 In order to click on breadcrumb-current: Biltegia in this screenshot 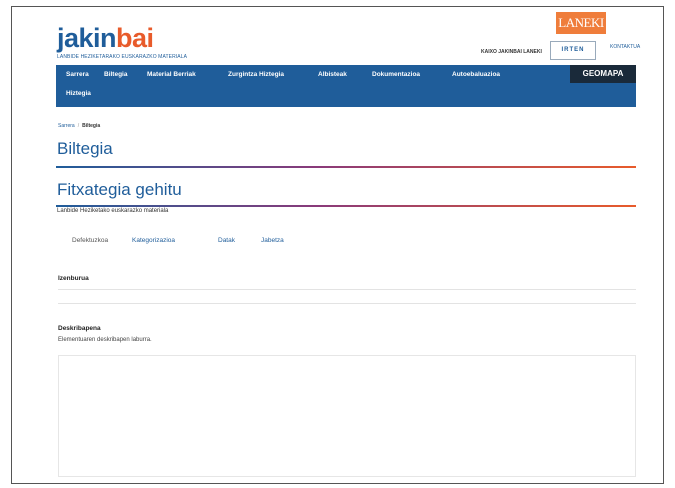, I will do `click(91, 126)`.